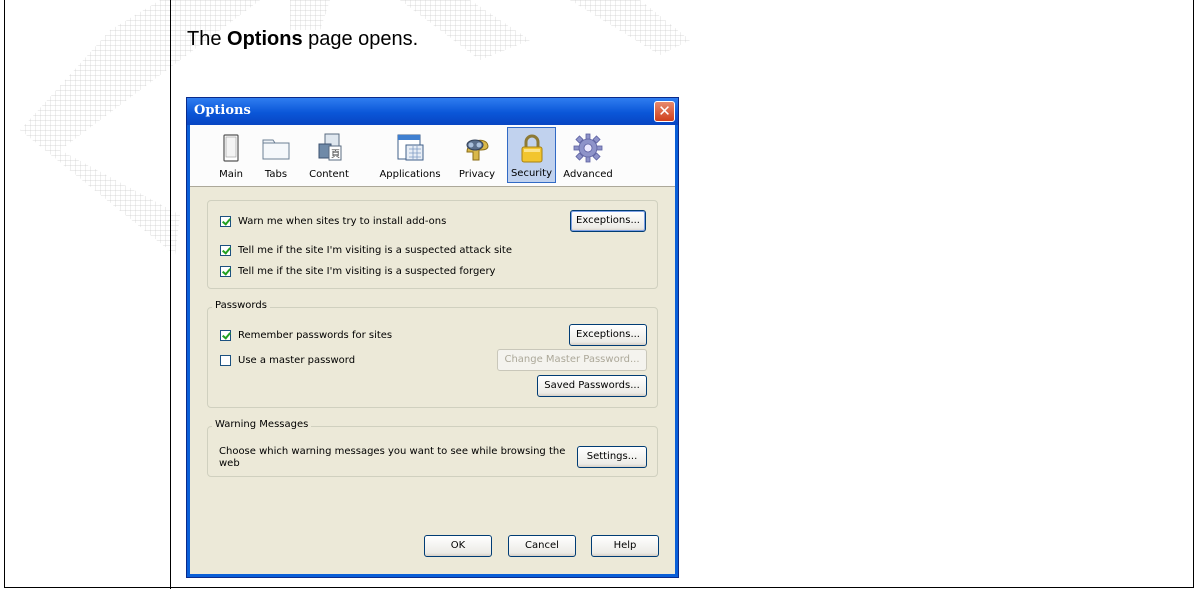 This screenshot has width=1195, height=589. I want to click on tab-advanced: Advanced, so click(588, 155).